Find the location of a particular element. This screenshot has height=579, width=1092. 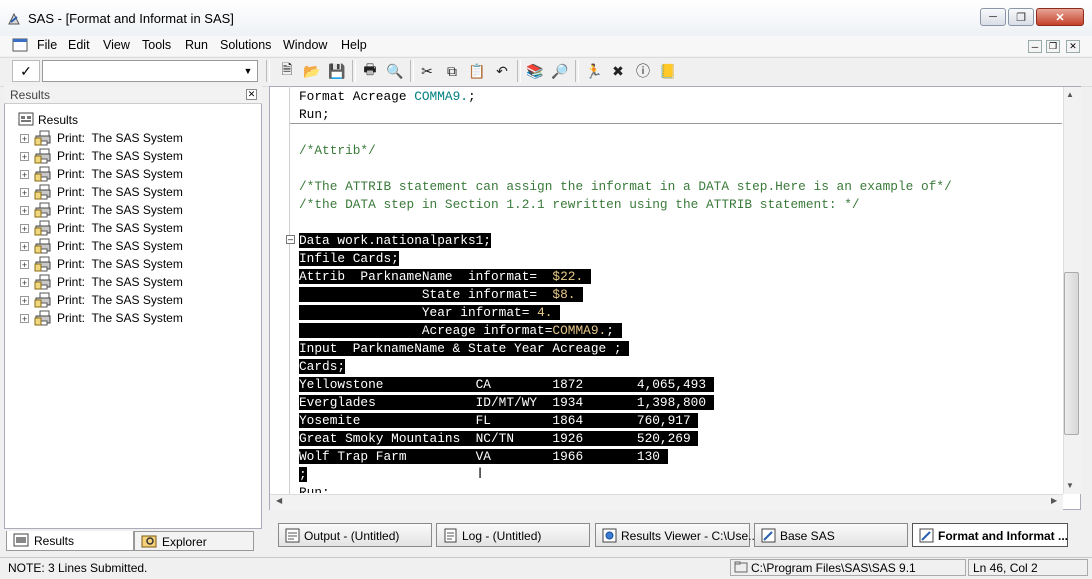

save-icon: 💾 is located at coordinates (337, 71).